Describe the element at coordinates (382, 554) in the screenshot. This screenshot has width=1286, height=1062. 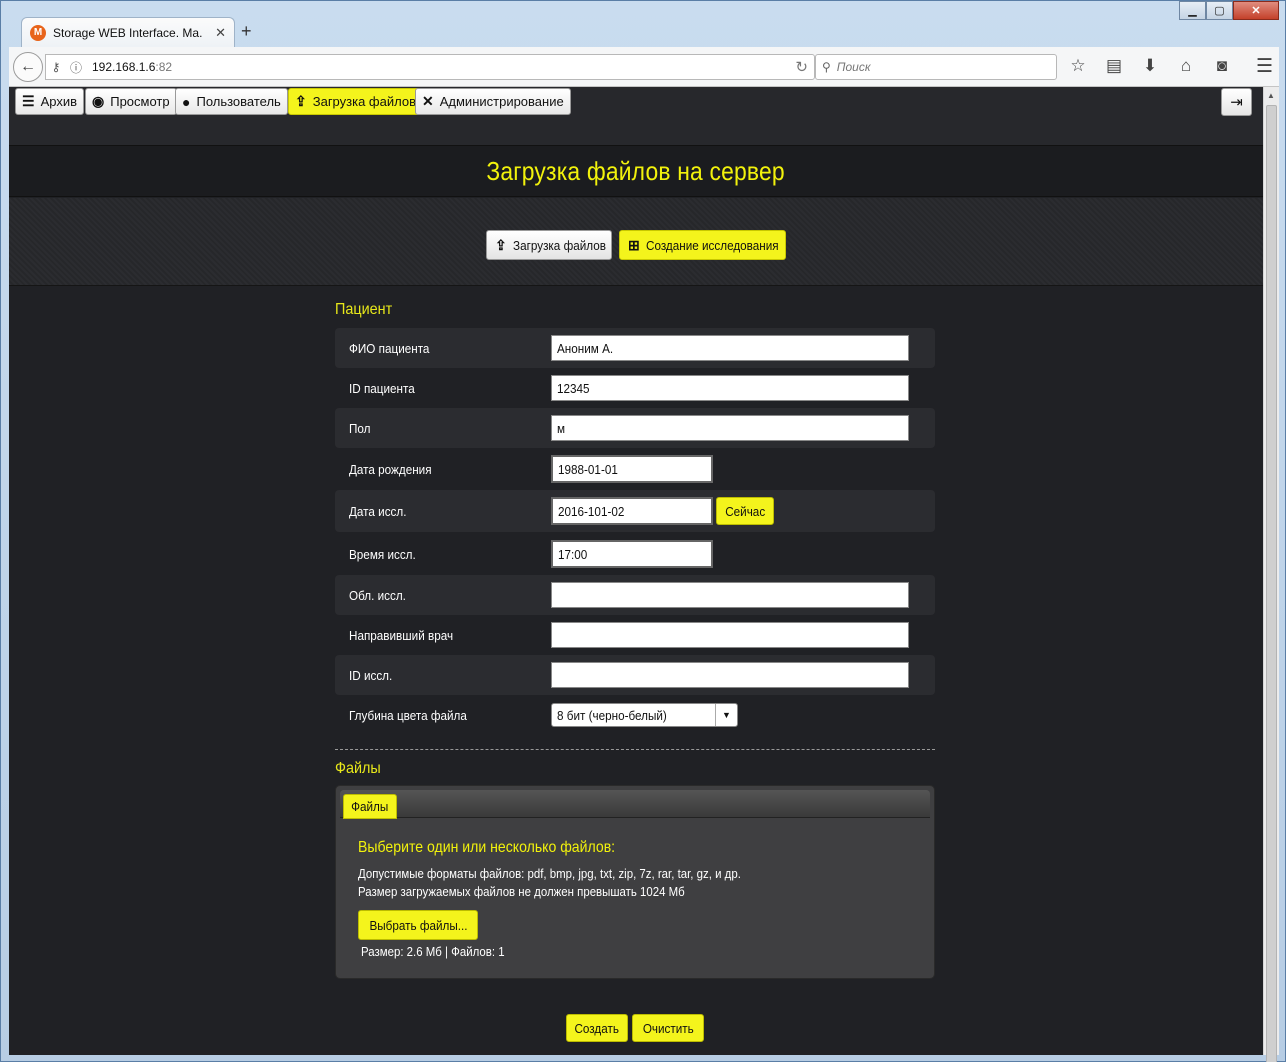
I see `study-time-label: Время иссл.` at that location.